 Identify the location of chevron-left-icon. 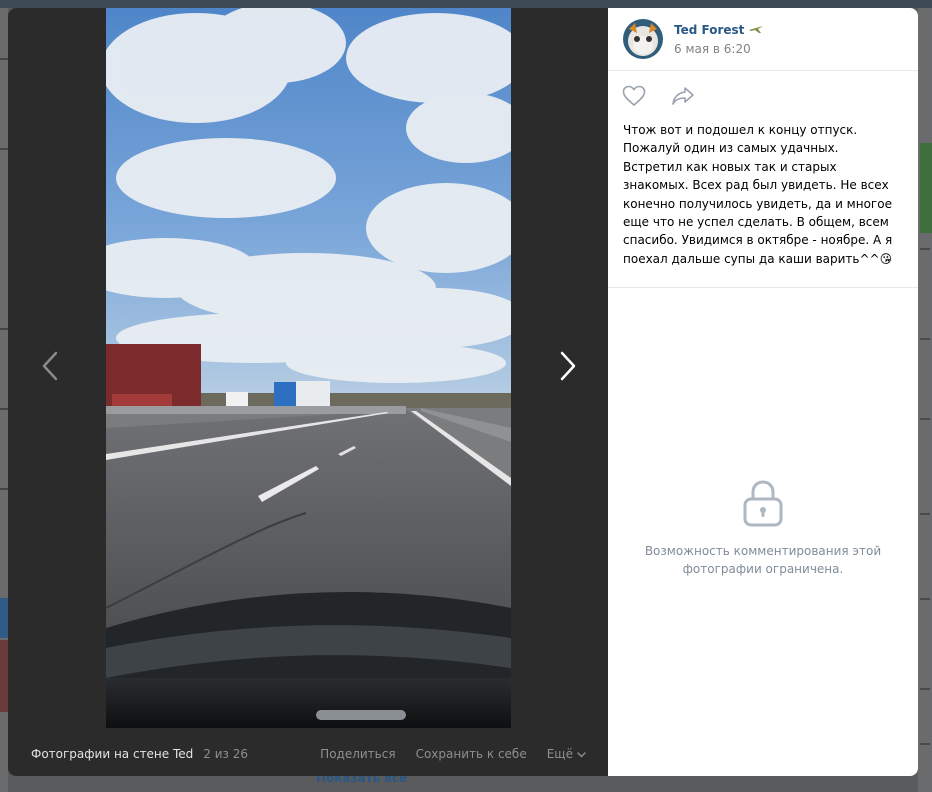
(50, 368).